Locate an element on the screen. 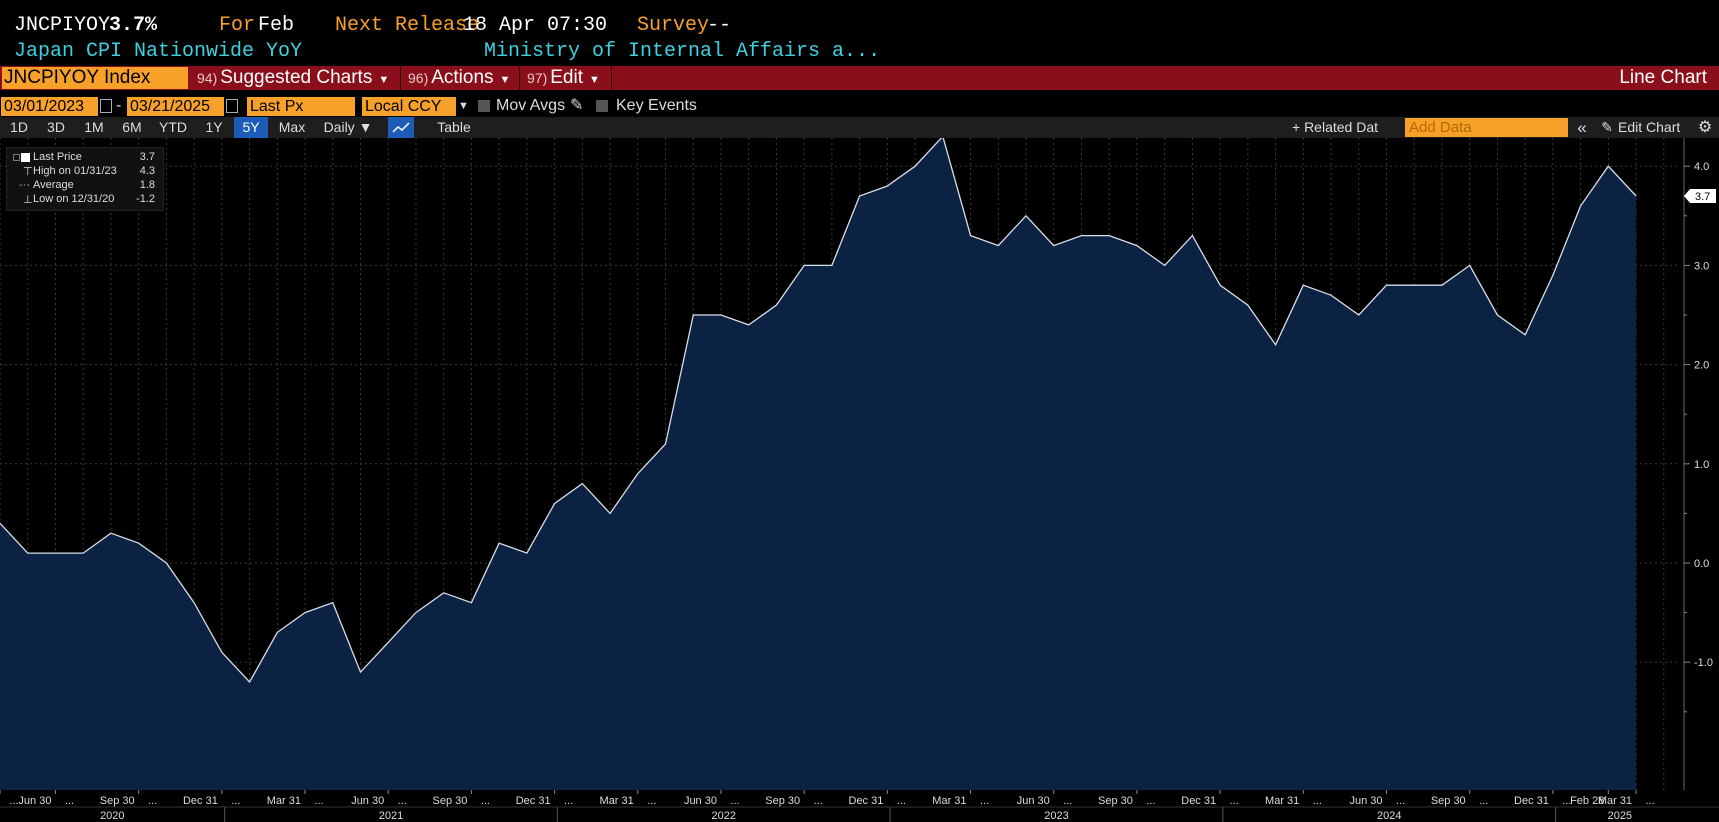 Image resolution: width=1719 pixels, height=822 pixels. menu-label: Actions is located at coordinates (462, 77).